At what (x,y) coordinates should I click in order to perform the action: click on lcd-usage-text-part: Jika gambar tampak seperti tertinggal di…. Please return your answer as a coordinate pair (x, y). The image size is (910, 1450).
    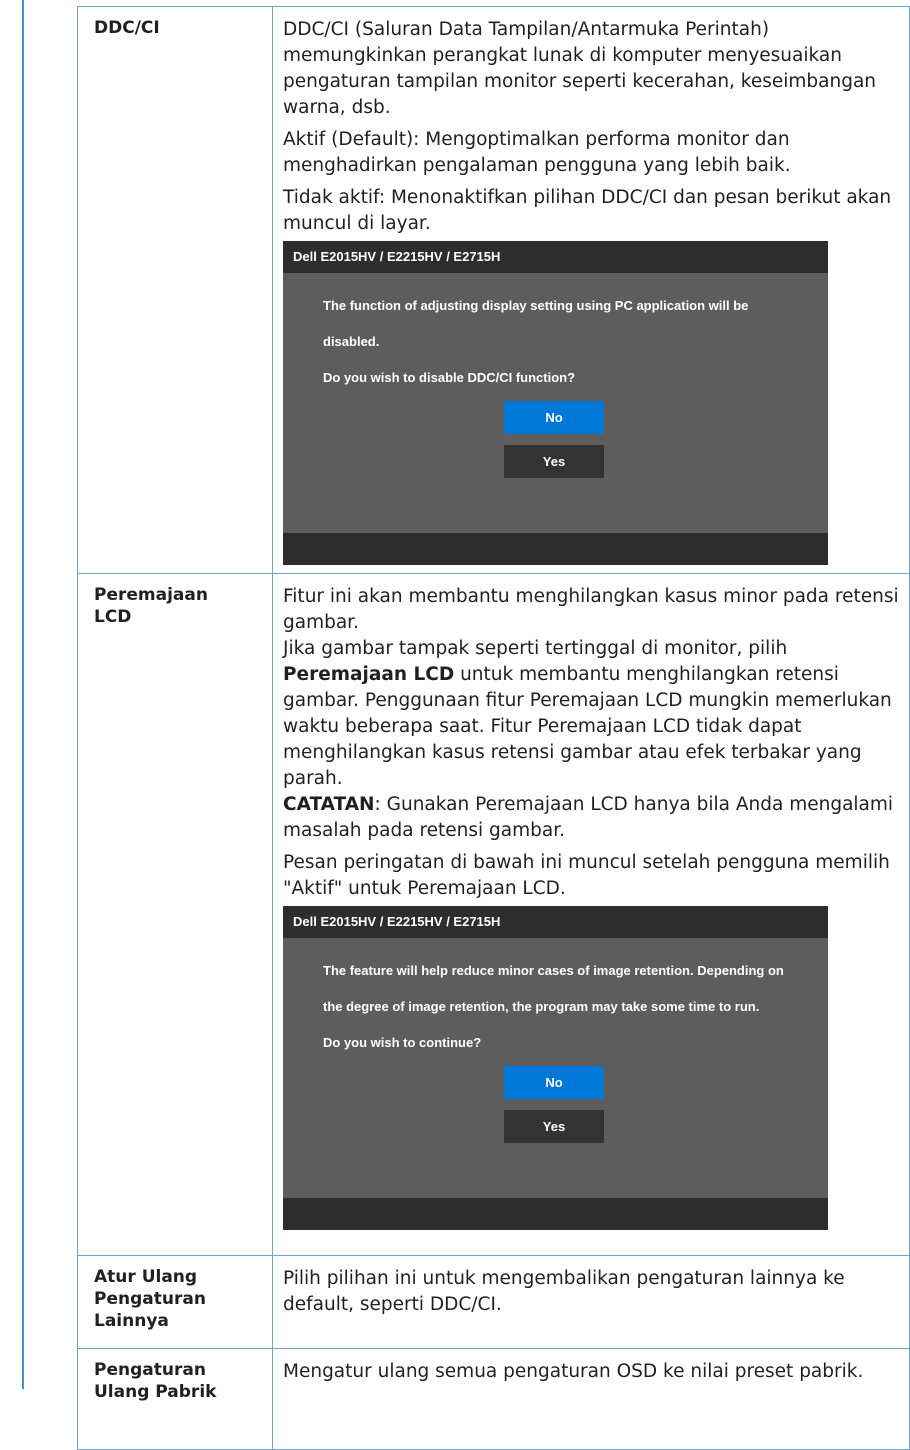
    Looking at the image, I should click on (535, 648).